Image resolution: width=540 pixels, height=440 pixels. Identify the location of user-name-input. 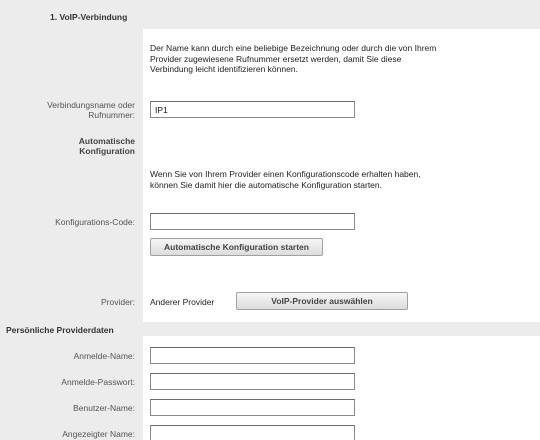
(252, 407).